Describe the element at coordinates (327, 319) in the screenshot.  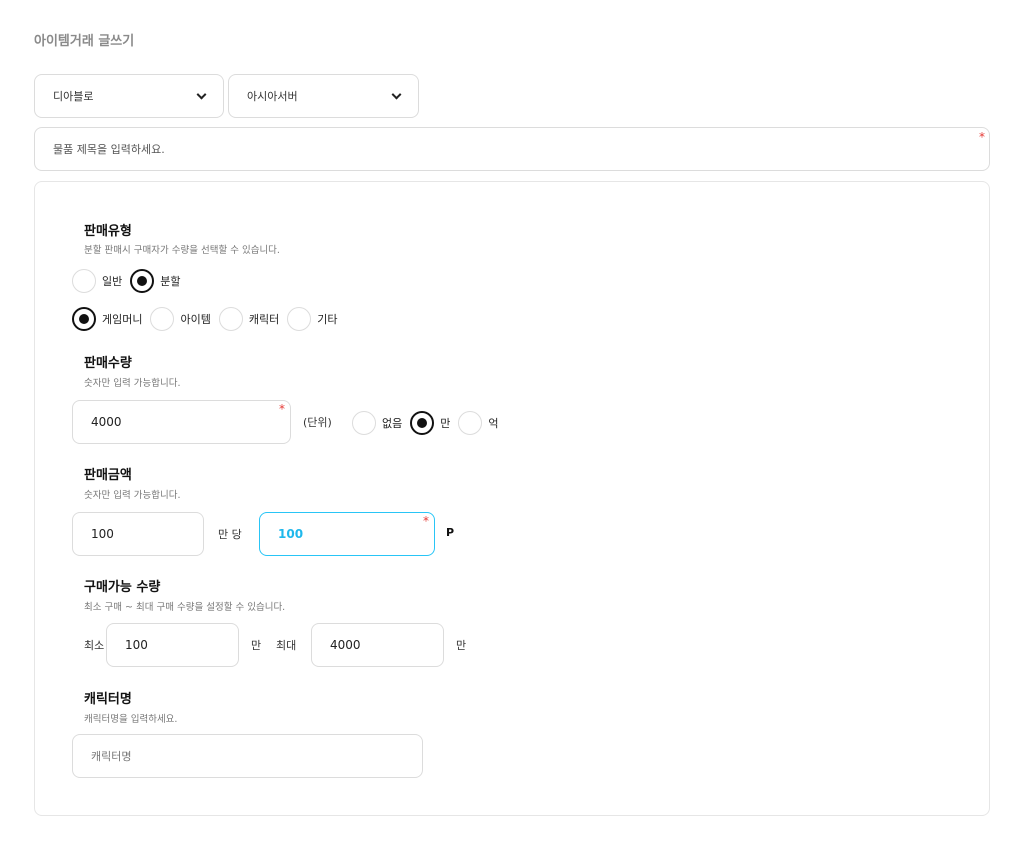
I see `radio-label: 기타` at that location.